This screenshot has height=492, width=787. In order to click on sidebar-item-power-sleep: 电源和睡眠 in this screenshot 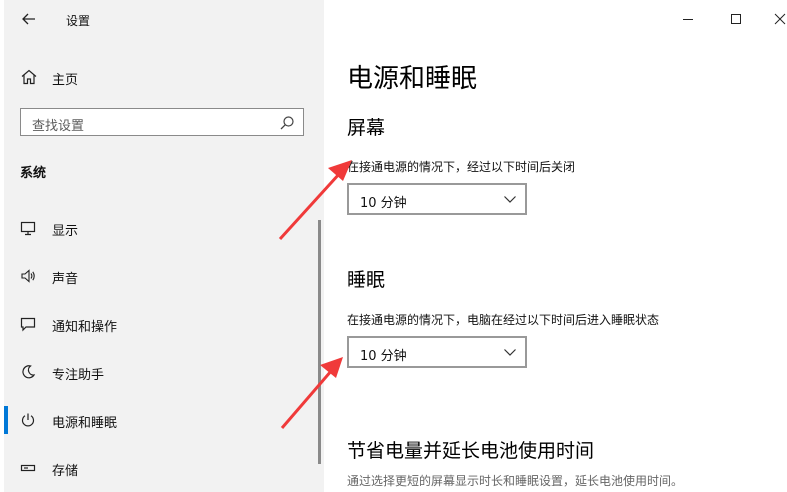, I will do `click(162, 420)`.